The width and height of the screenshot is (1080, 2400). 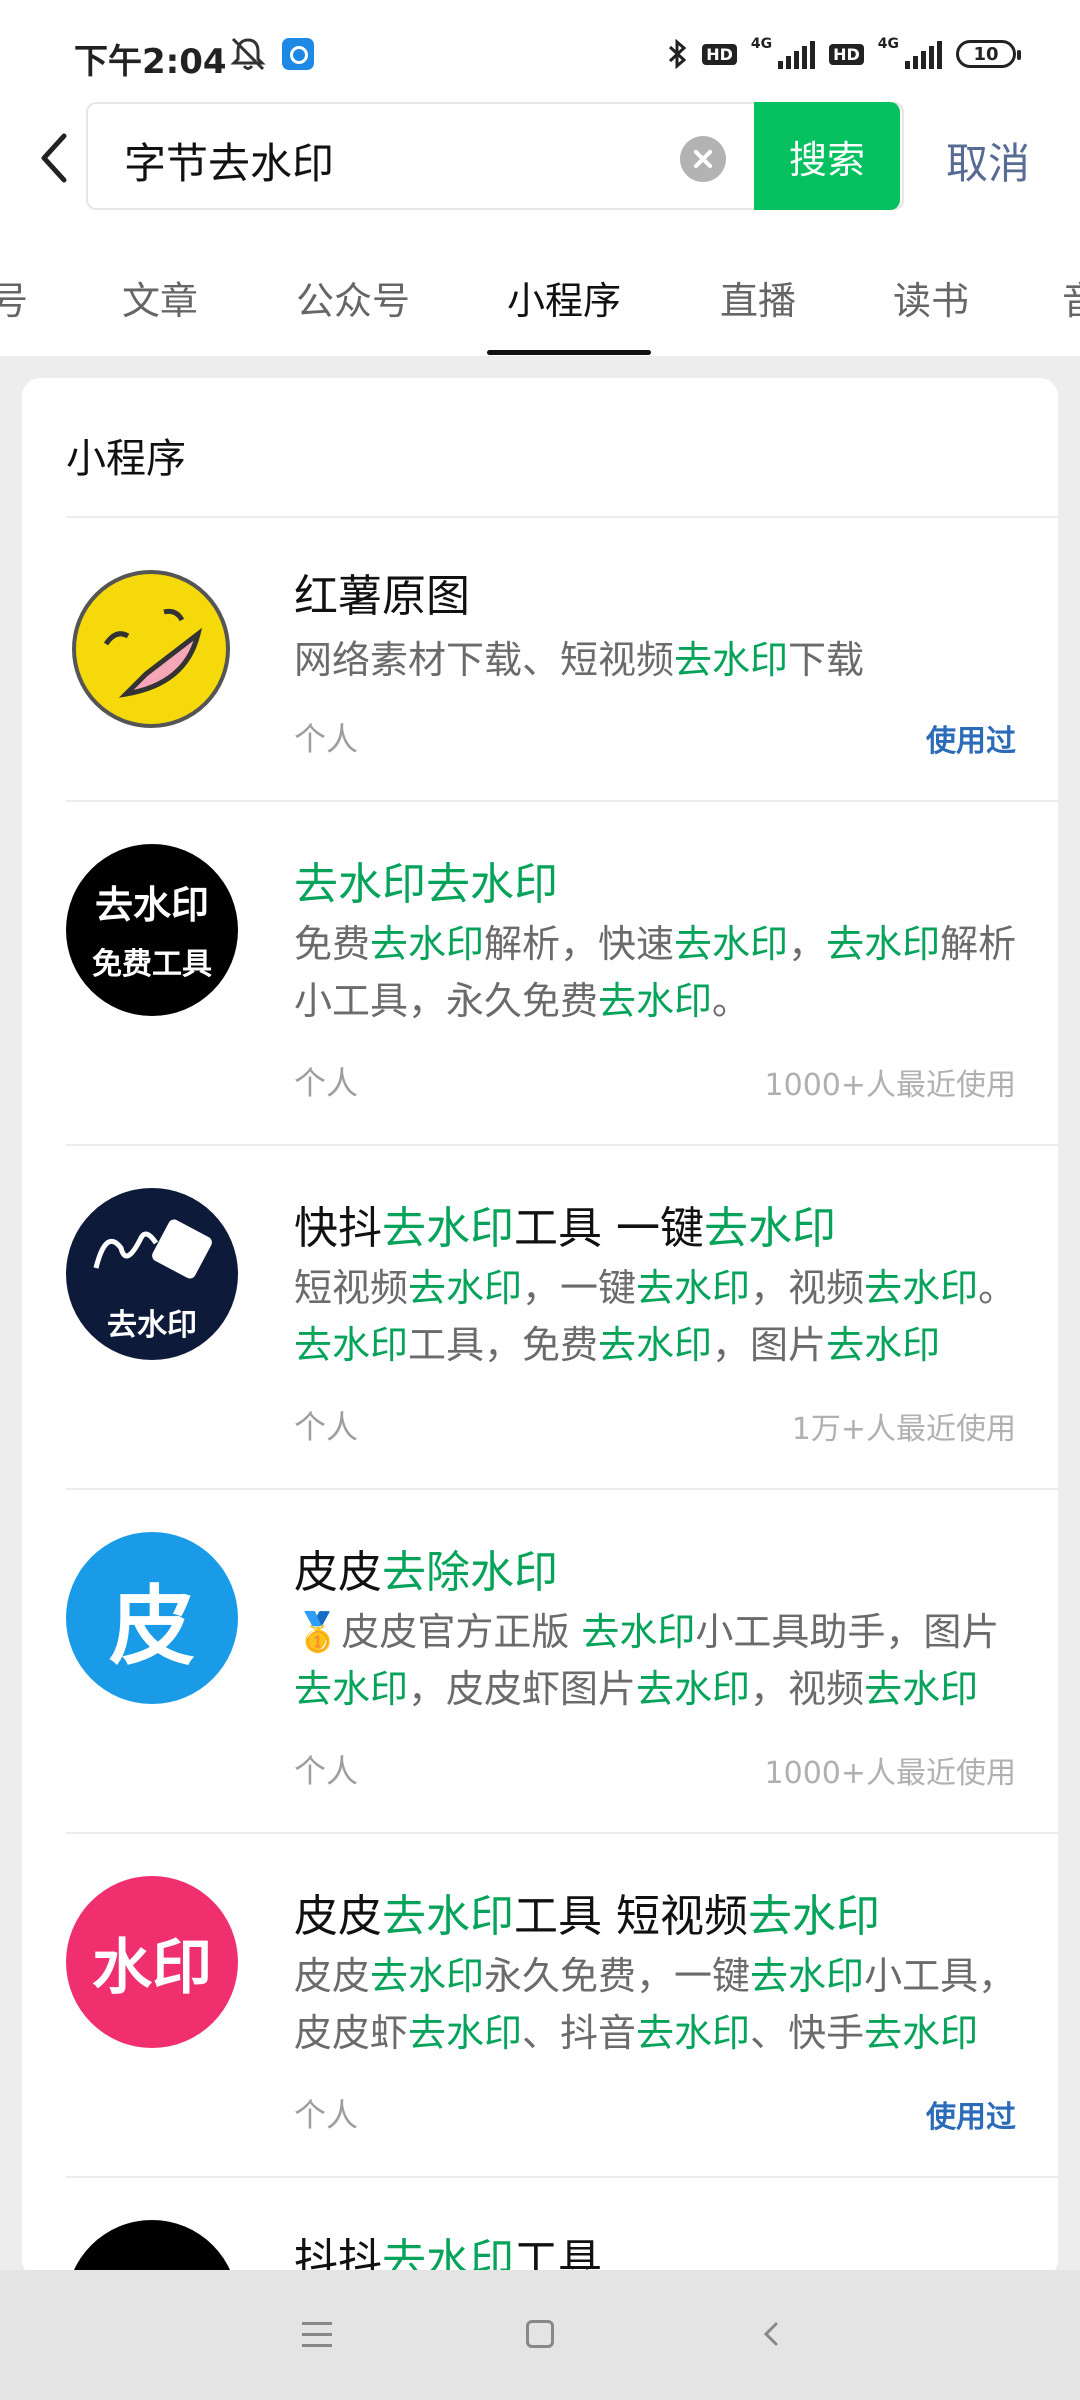 I want to click on nav-back-icon, so click(x=772, y=2334).